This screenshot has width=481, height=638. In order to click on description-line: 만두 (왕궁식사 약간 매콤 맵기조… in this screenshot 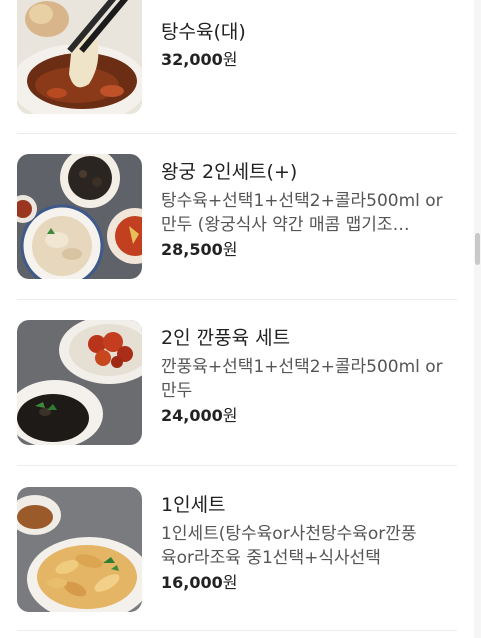, I will do `click(285, 225)`.